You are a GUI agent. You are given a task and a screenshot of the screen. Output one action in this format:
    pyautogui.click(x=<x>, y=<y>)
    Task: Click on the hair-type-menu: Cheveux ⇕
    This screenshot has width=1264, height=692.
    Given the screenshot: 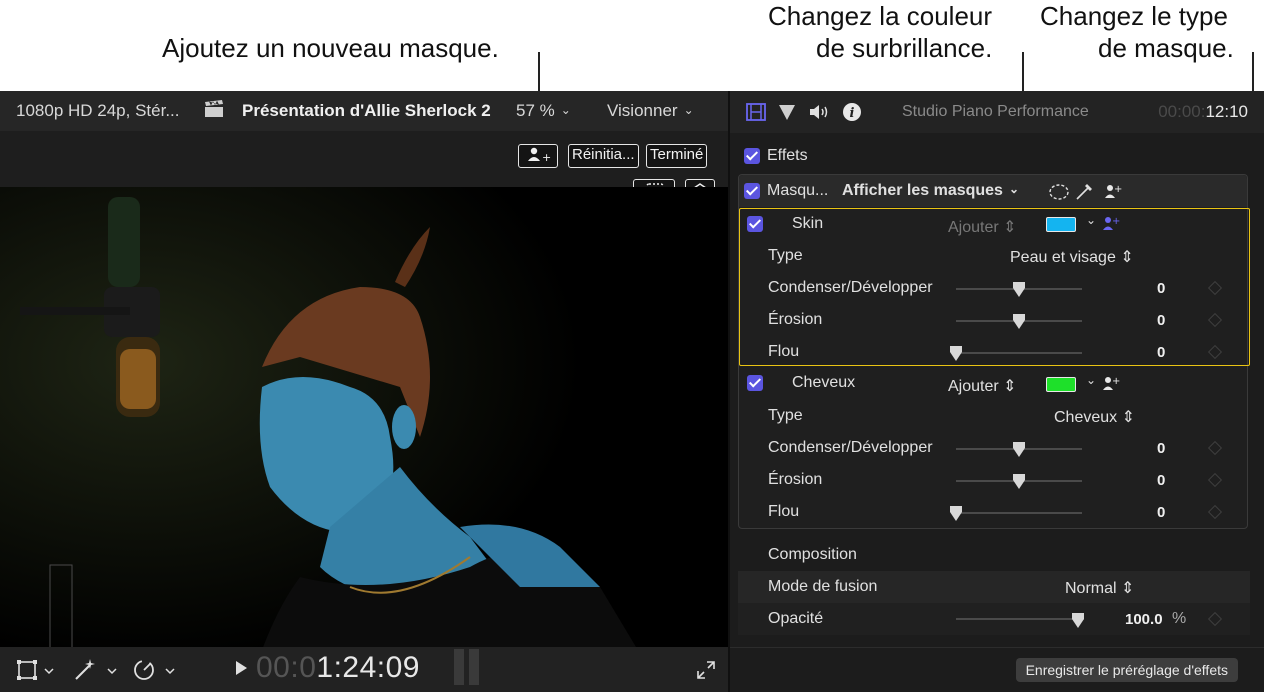 What is the action you would take?
    pyautogui.click(x=1094, y=417)
    